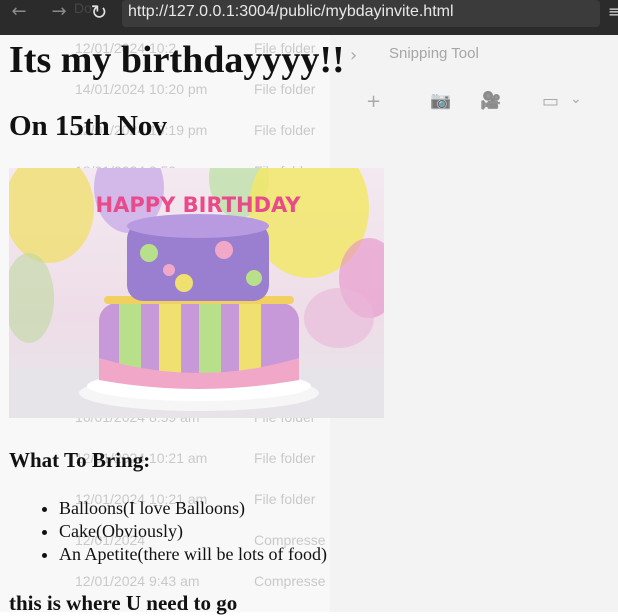 The width and height of the screenshot is (618, 616). Describe the element at coordinates (141, 89) in the screenshot. I see `file-date: 14/01/2024 10:20 pm` at that location.